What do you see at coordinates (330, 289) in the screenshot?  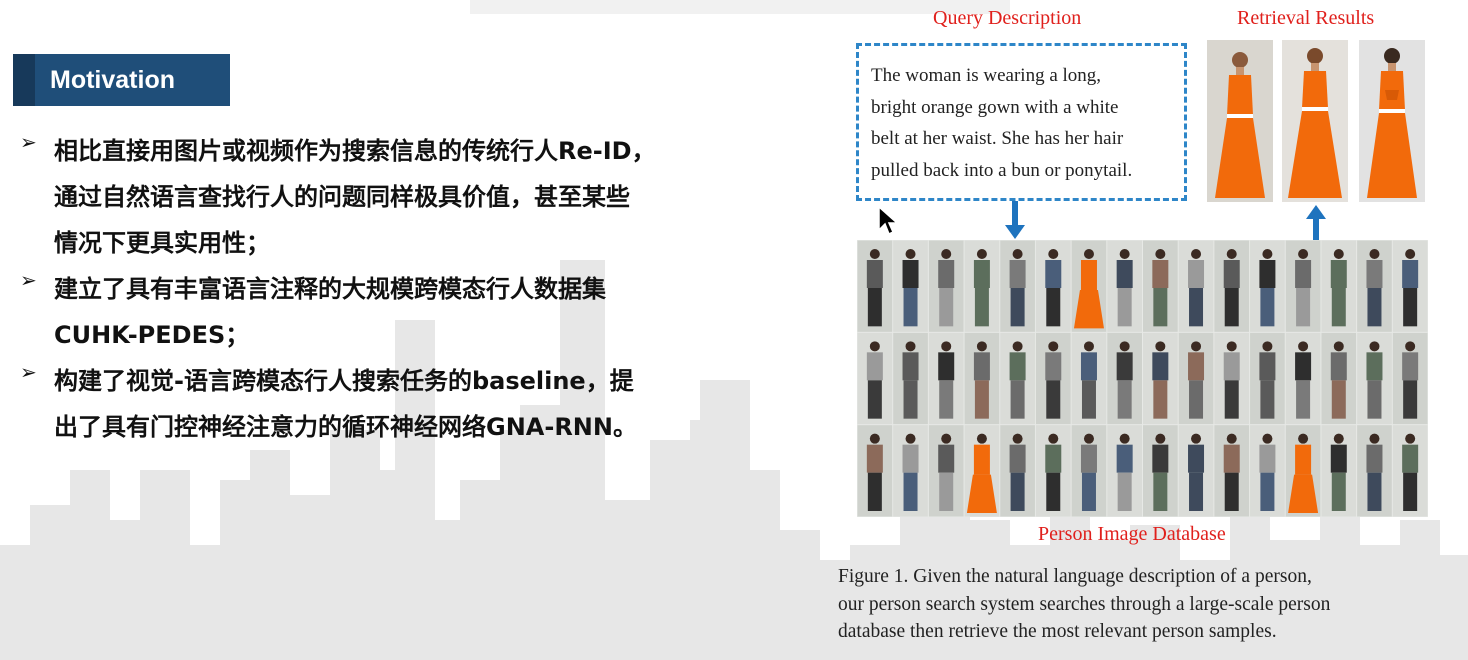 I see `bullet-line: 建立了具有丰富语言注释的大规模跨模态行人数据集` at bounding box center [330, 289].